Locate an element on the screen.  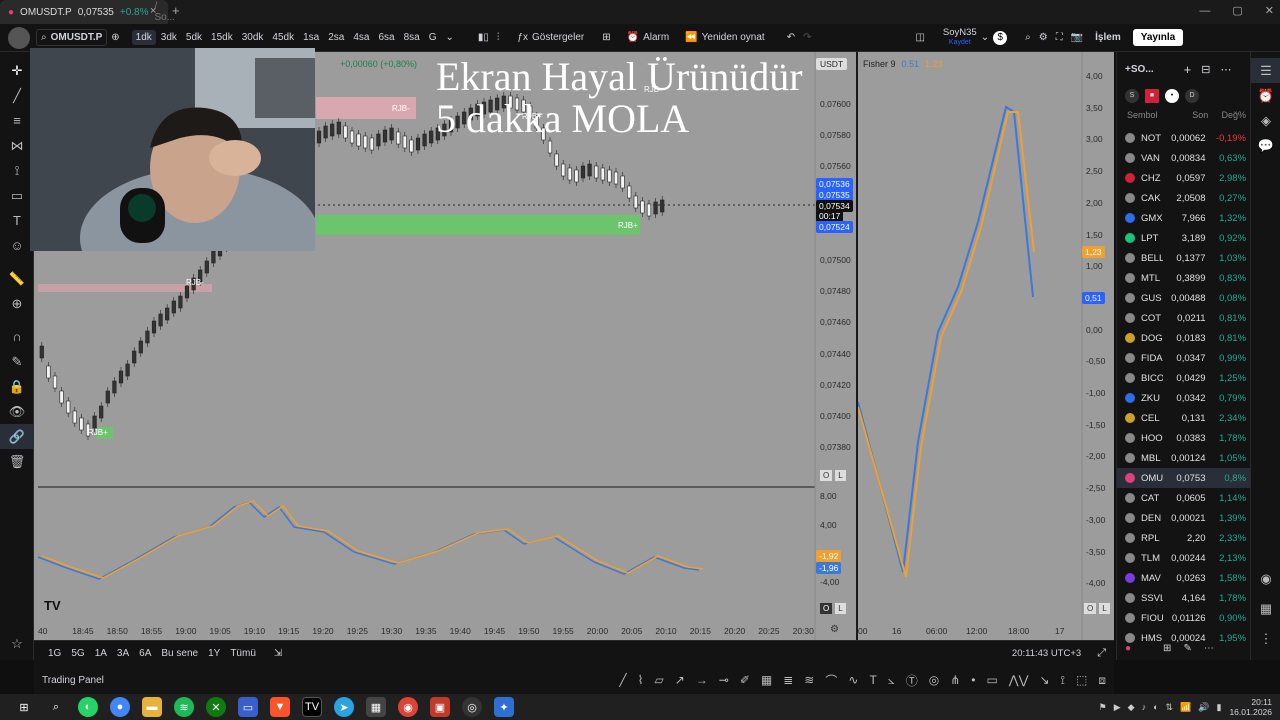
zoom-icon: ⊕ is located at coordinates (17, 303).